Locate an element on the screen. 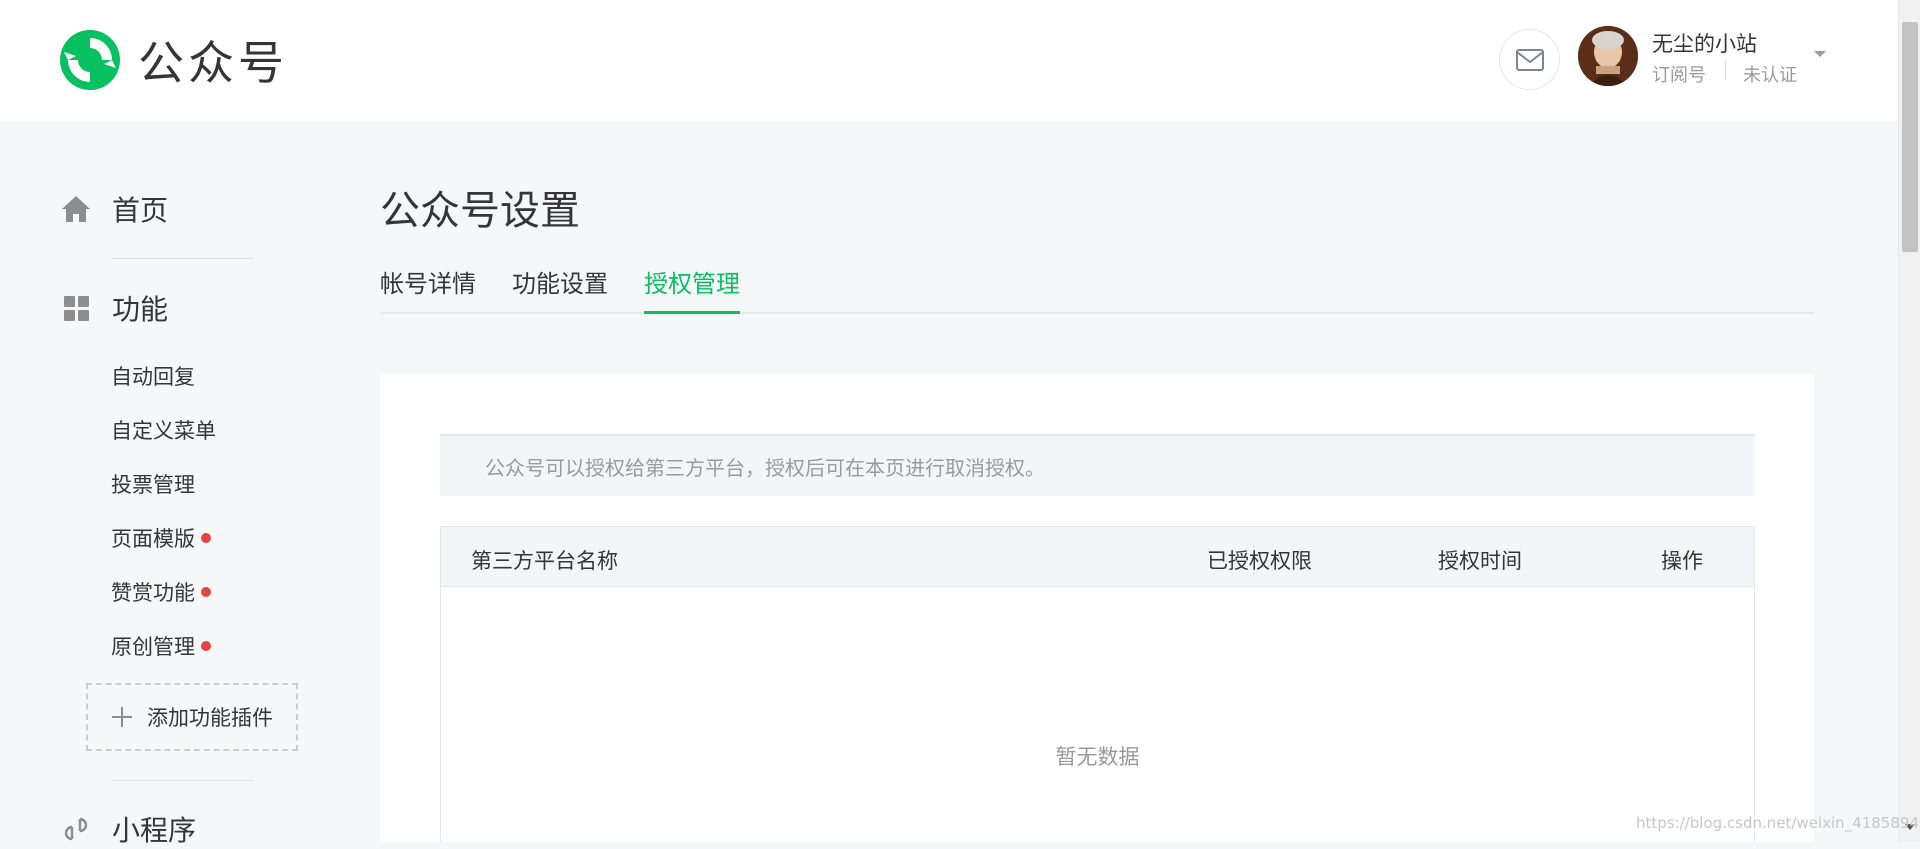  sidebar-item-home: 首页 is located at coordinates (114, 209).